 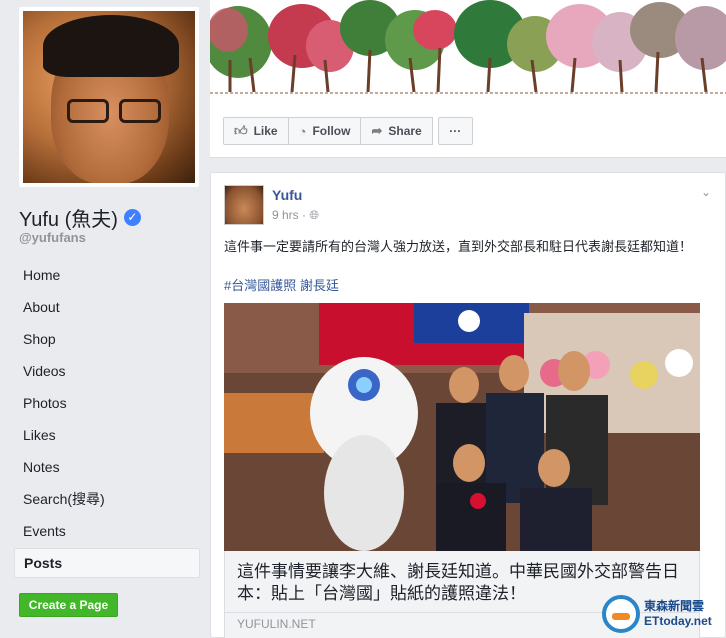 I want to click on page-actions: 👍︎ Like ◔ Follow ➦ Share ···, so click(x=348, y=131).